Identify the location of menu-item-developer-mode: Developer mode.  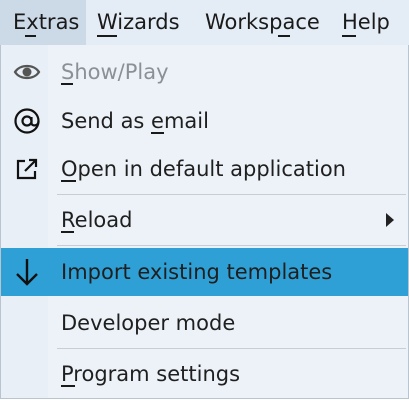
(204, 323).